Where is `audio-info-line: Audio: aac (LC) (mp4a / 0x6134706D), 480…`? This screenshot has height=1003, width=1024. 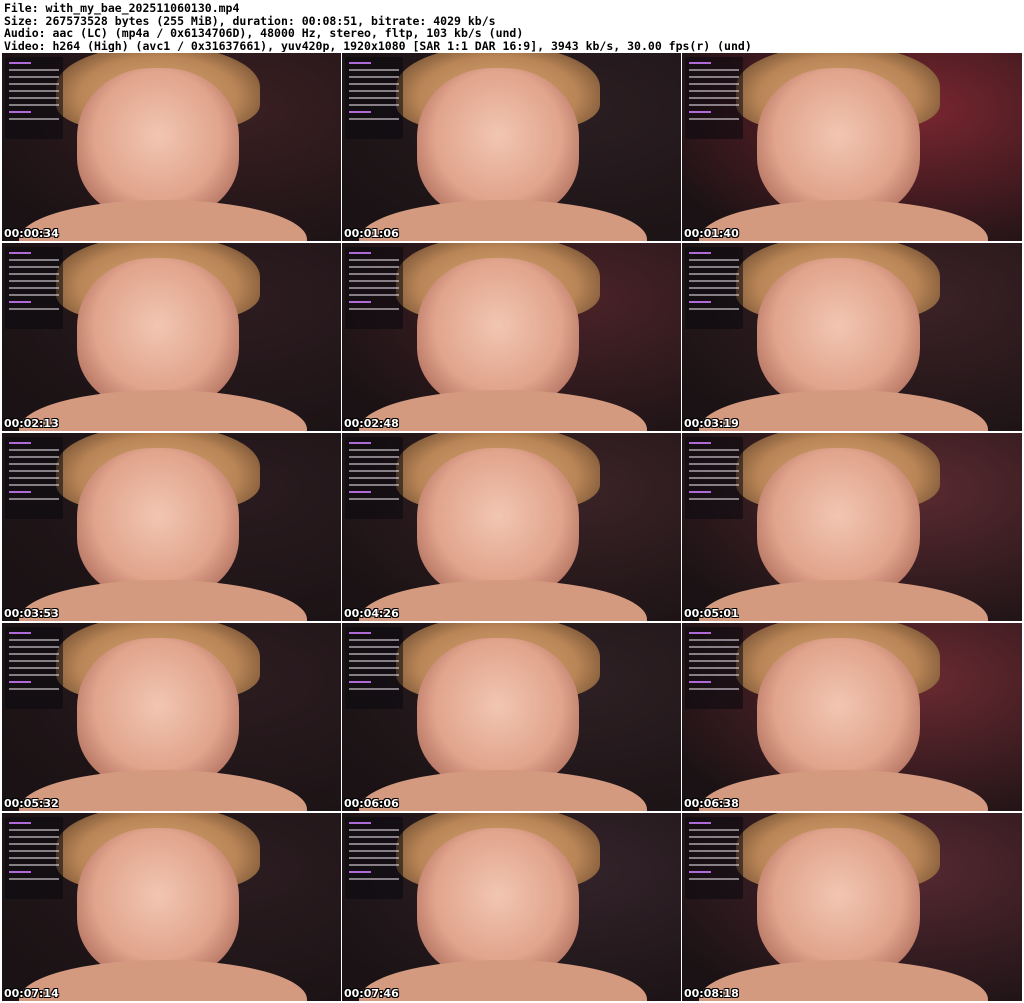
audio-info-line: Audio: aac (LC) (mp4a / 0x6134706D), 480… is located at coordinates (264, 33).